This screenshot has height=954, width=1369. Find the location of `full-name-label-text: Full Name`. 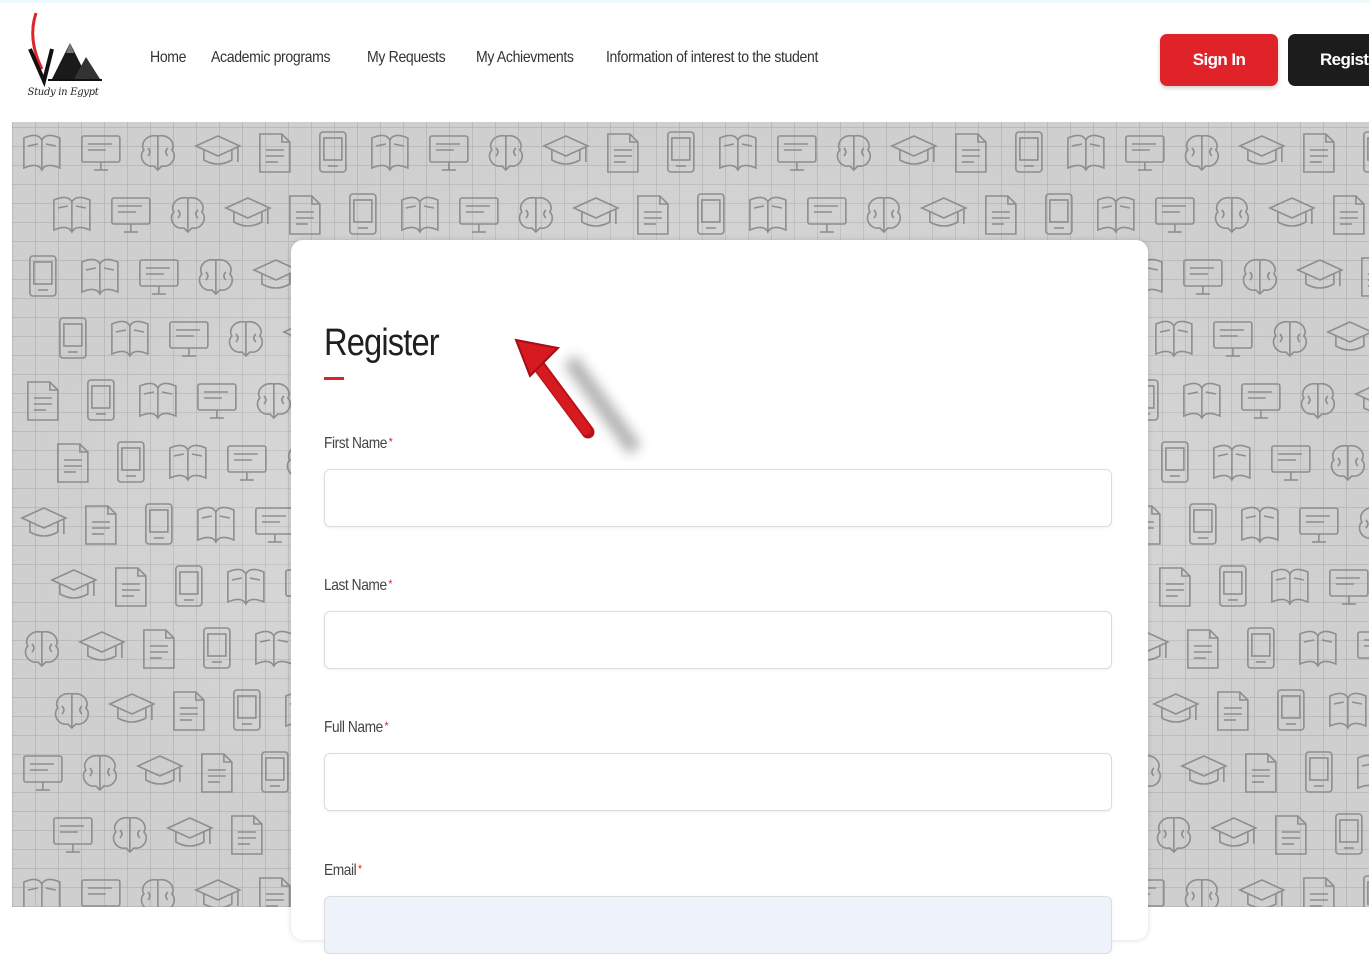

full-name-label-text: Full Name is located at coordinates (353, 727).